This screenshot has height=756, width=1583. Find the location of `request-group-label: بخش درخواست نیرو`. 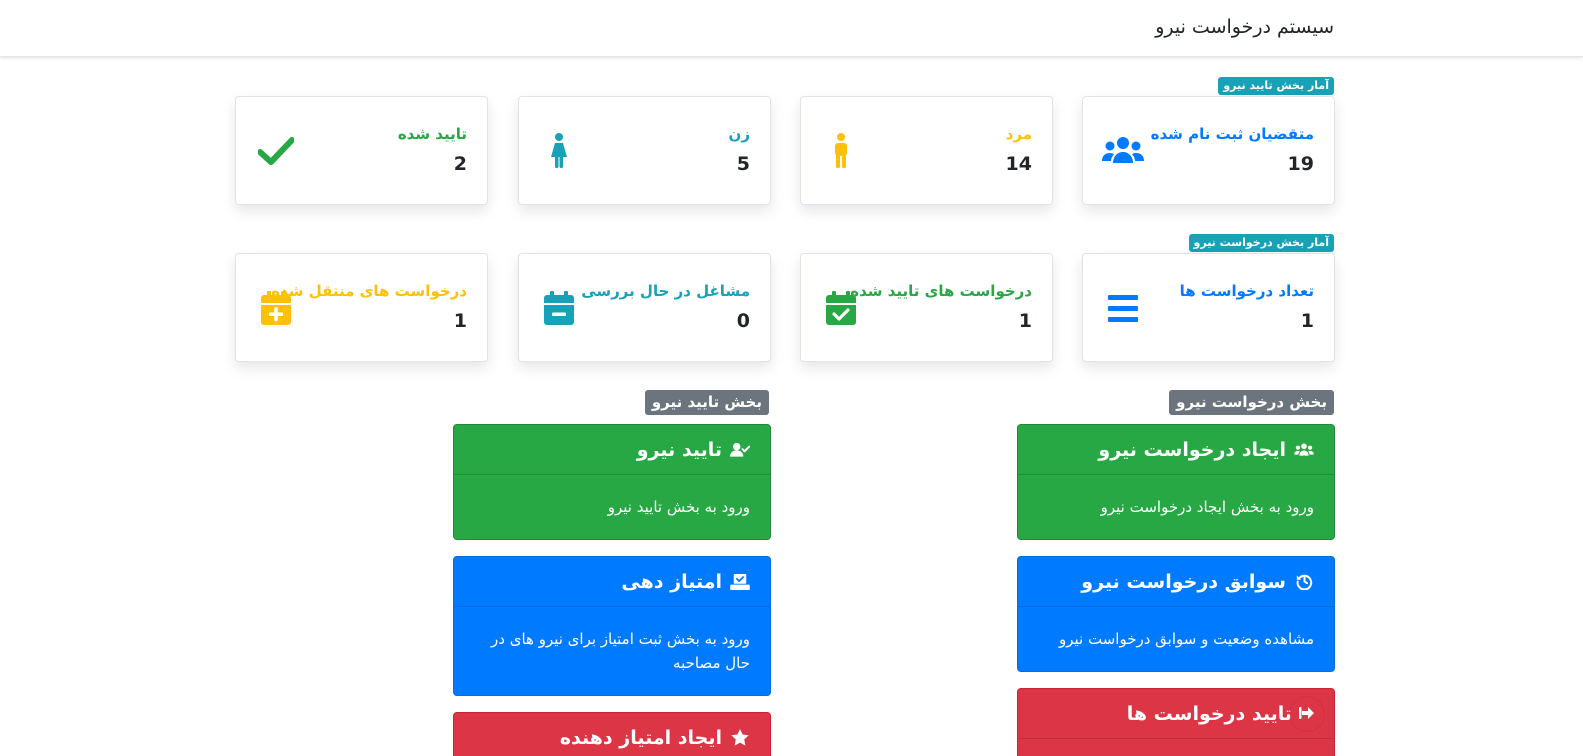

request-group-label: بخش درخواست نیرو is located at coordinates (1251, 402).